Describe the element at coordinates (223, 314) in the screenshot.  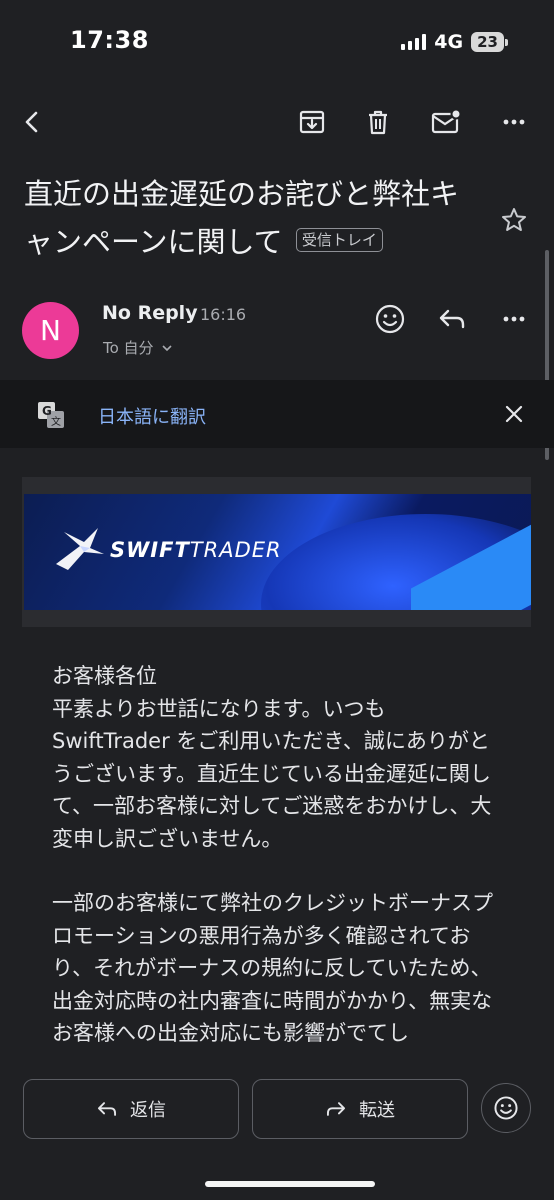
I see `sent-time: 16:16` at that location.